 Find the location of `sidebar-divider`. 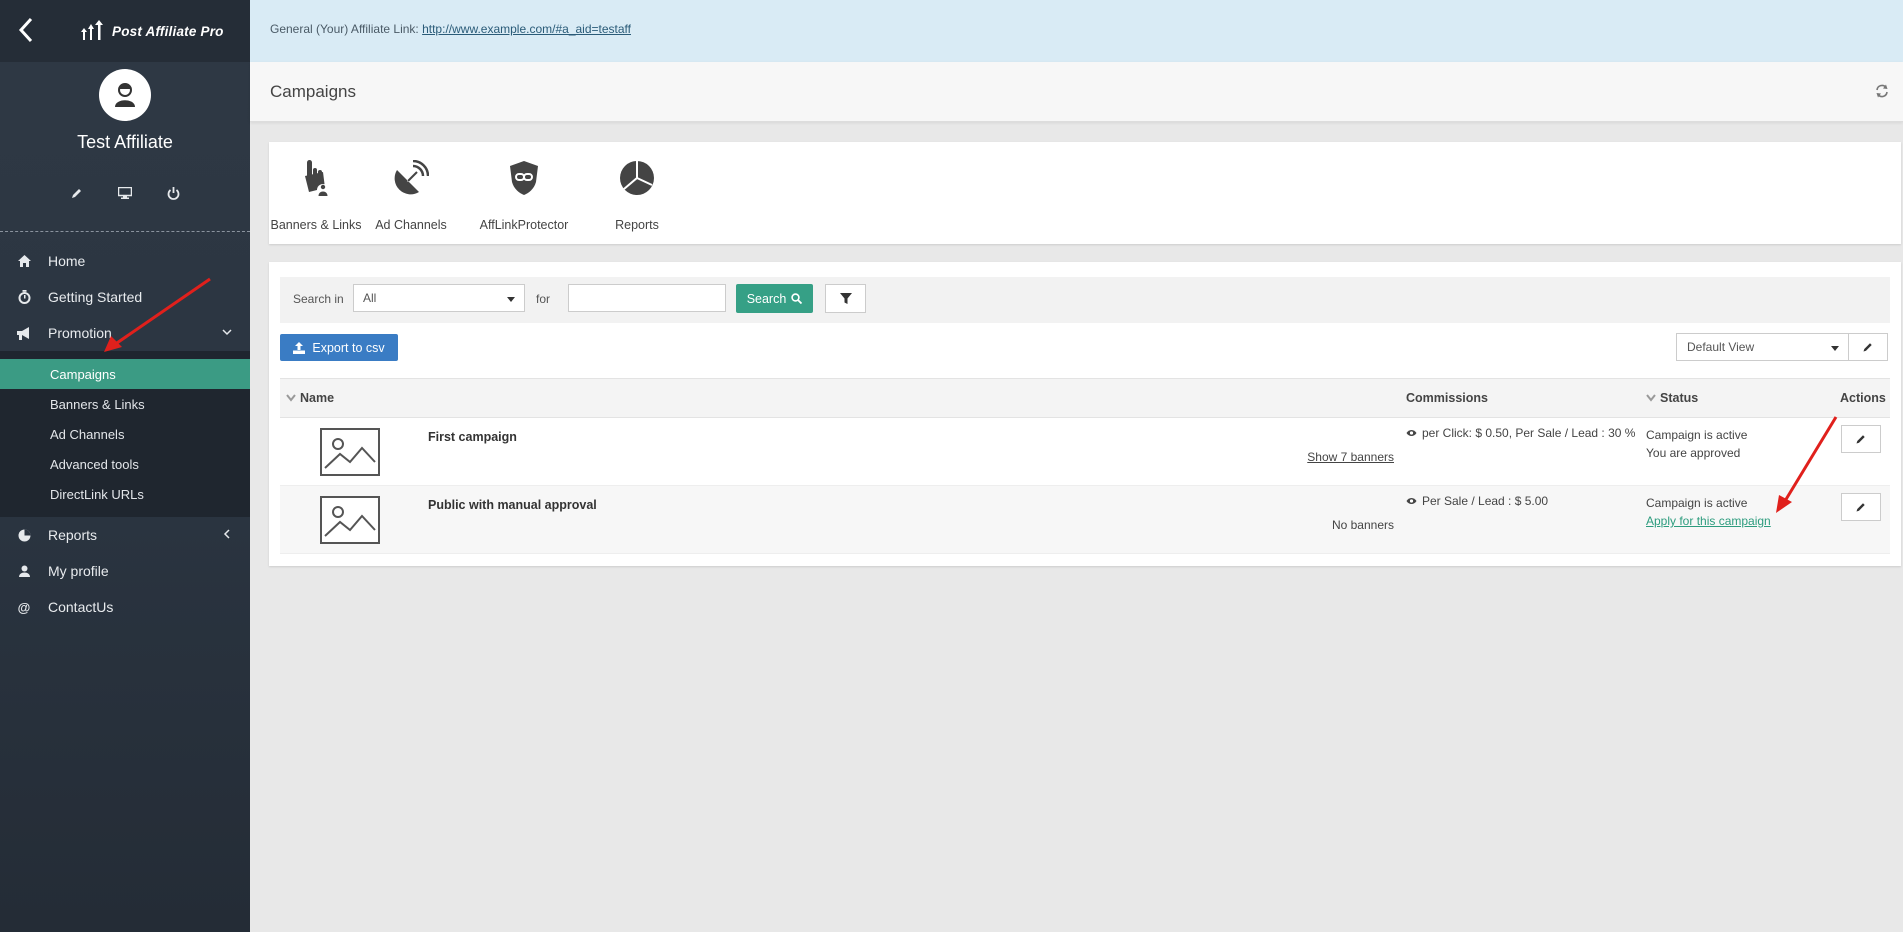

sidebar-divider is located at coordinates (125, 231).